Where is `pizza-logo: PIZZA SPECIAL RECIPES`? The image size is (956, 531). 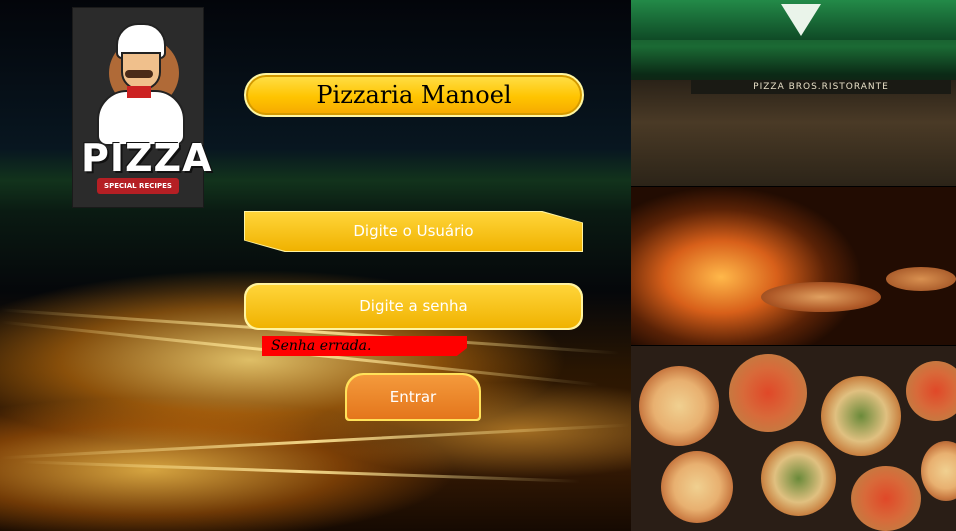 pizza-logo: PIZZA SPECIAL RECIPES is located at coordinates (142, 107).